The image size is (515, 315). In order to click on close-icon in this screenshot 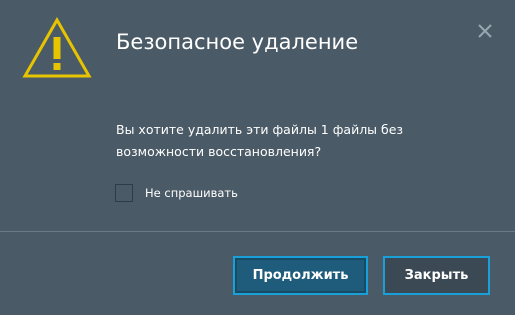, I will do `click(485, 31)`.